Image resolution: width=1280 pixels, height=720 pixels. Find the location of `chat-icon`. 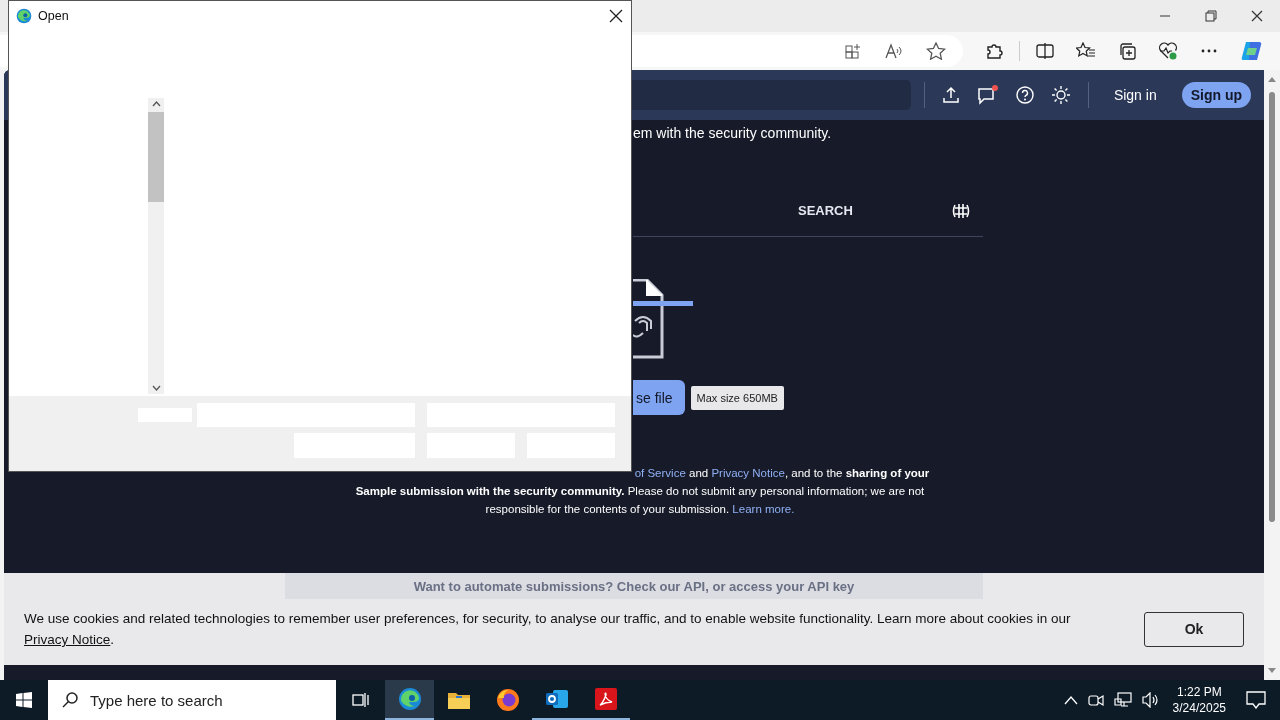

chat-icon is located at coordinates (987, 95).